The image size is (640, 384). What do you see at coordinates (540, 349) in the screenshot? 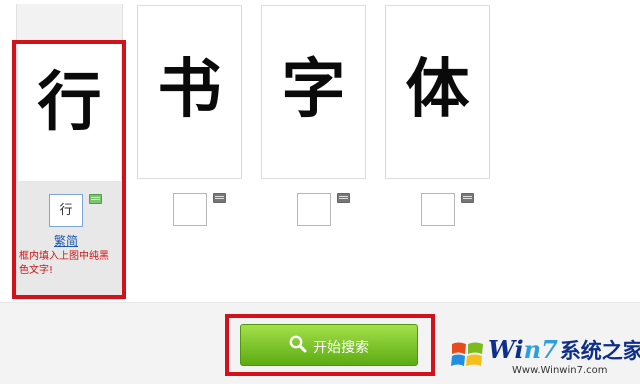
I see `watermark-accent: n7` at bounding box center [540, 349].